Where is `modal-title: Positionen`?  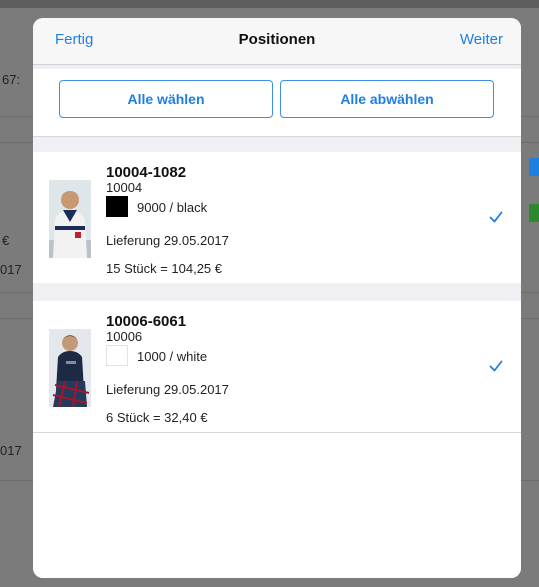 modal-title: Positionen is located at coordinates (277, 39).